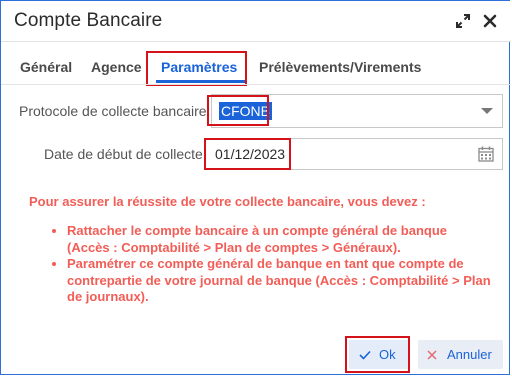 The height and width of the screenshot is (377, 512). Describe the element at coordinates (125, 154) in the screenshot. I see `date-label: Date de début de collecte:` at that location.